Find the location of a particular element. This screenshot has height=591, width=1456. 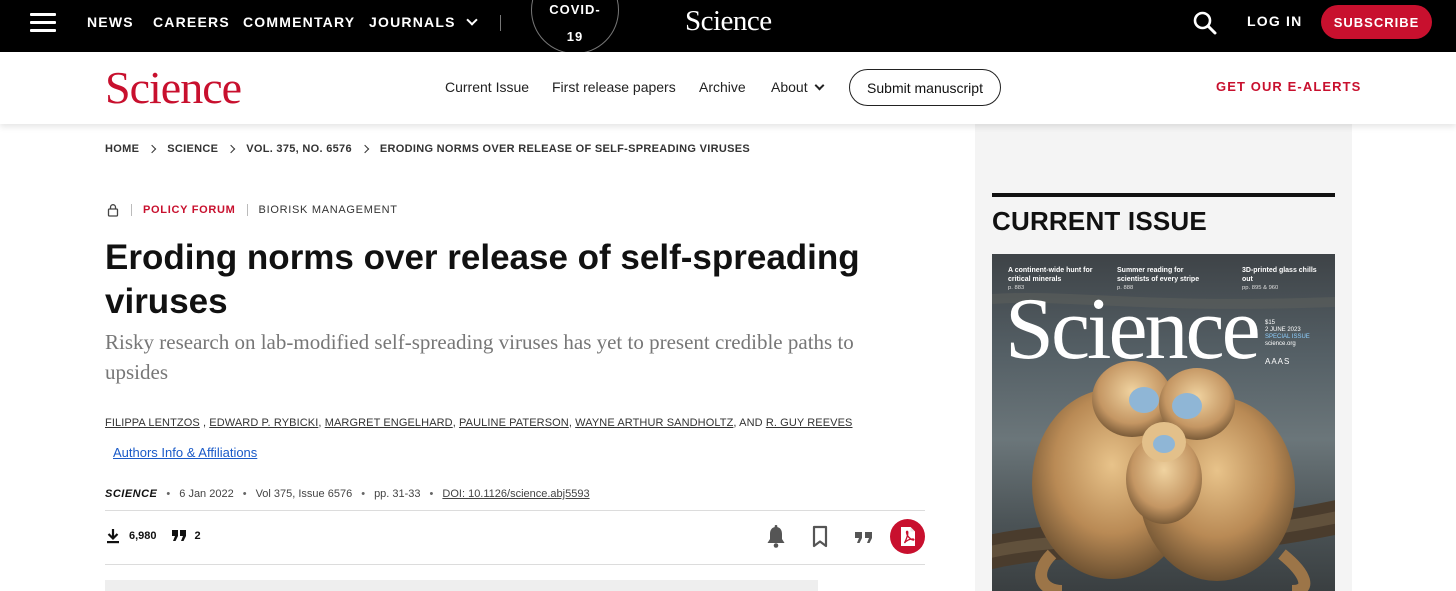

author-link: EDWARD P. RYBICKI is located at coordinates (263, 423).